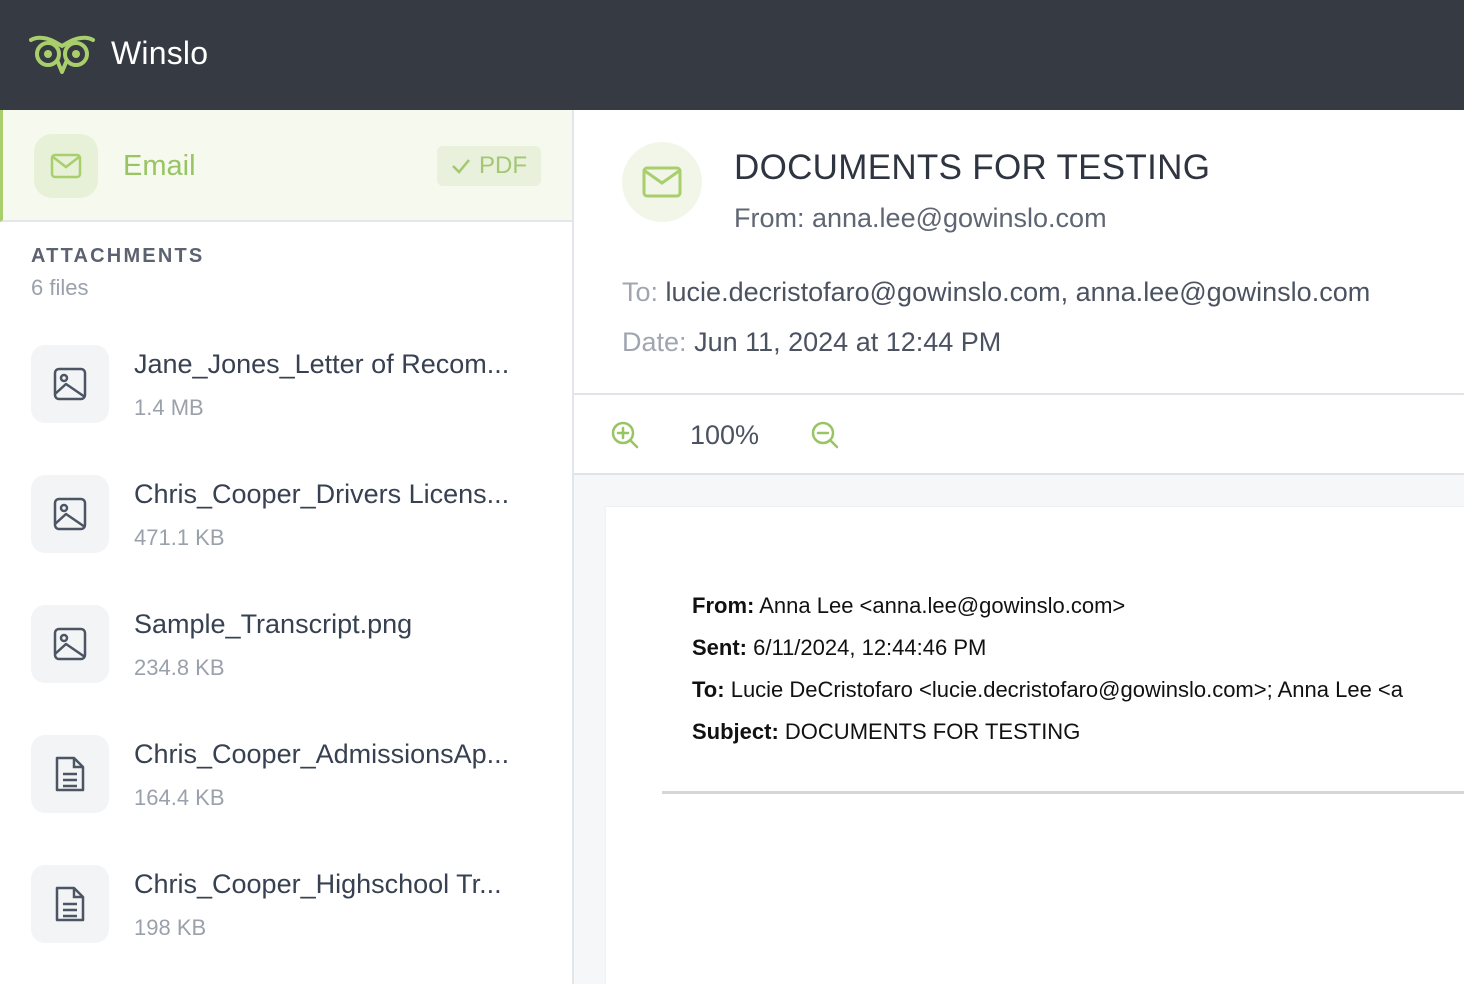 The height and width of the screenshot is (984, 1464). Describe the element at coordinates (179, 537) in the screenshot. I see `file-size: 471.1 KB` at that location.